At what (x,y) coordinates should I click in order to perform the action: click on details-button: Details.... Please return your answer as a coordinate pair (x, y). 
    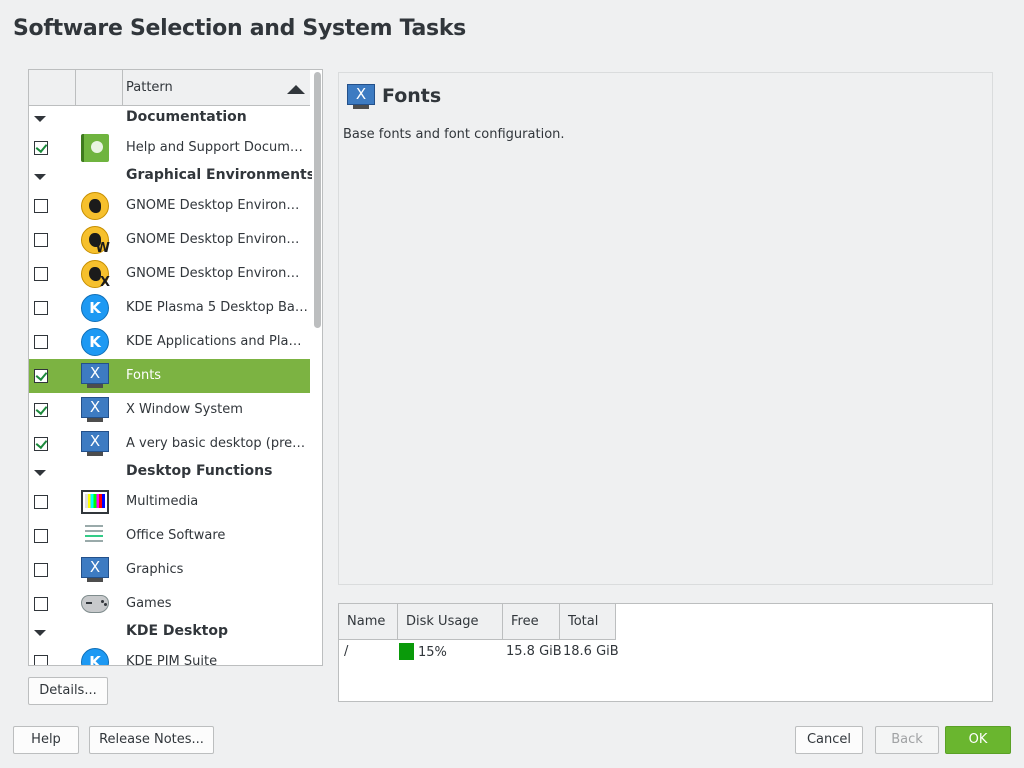
    Looking at the image, I should click on (68, 691).